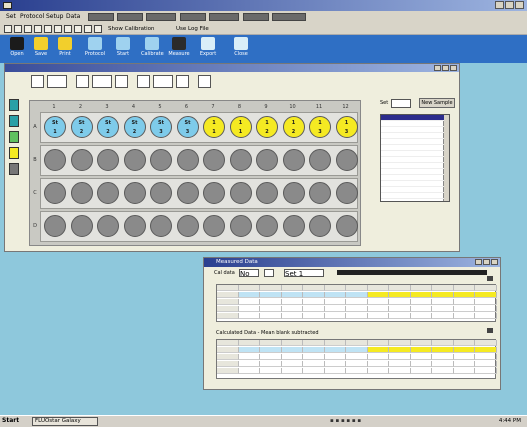  What do you see at coordinates (81, 107) in the screenshot?
I see `column-header: 2` at bounding box center [81, 107].